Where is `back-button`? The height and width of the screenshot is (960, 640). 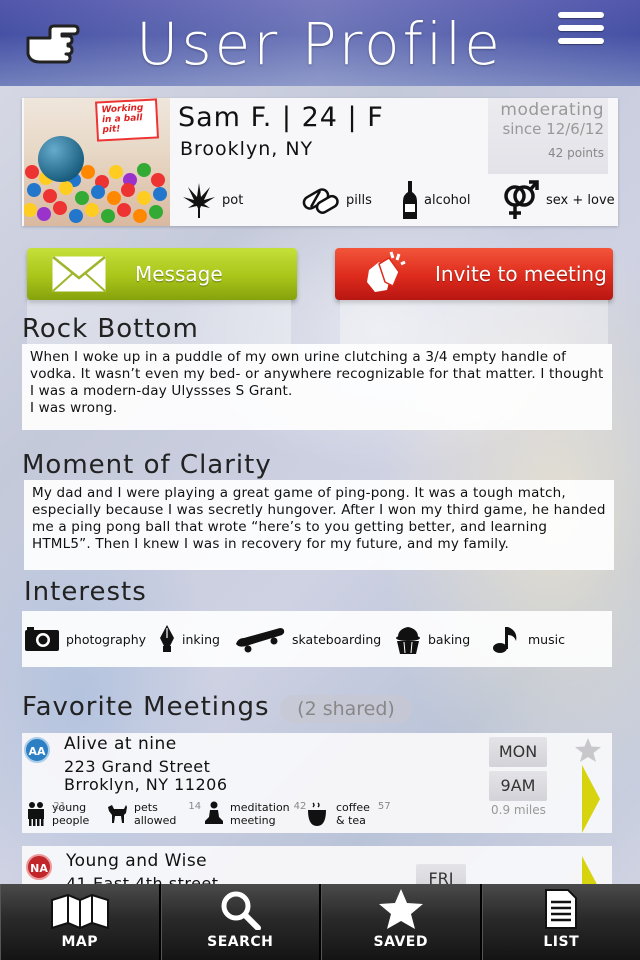 back-button is located at coordinates (52, 45).